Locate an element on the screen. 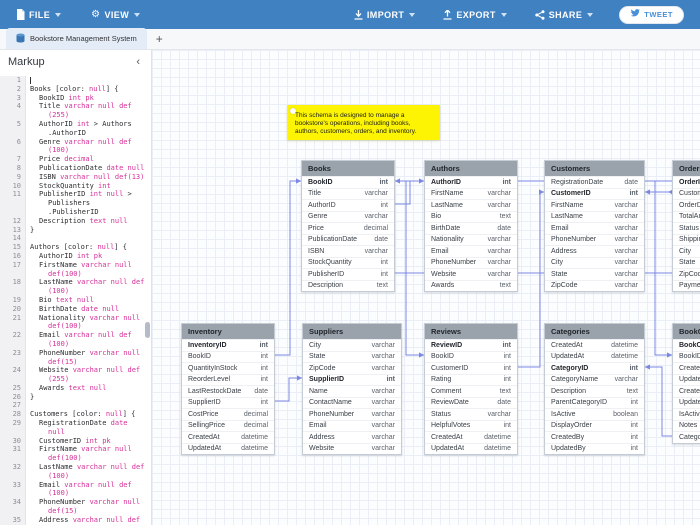 The image size is (700, 525). code-line: 10 StockQuantity int is located at coordinates (75, 186).